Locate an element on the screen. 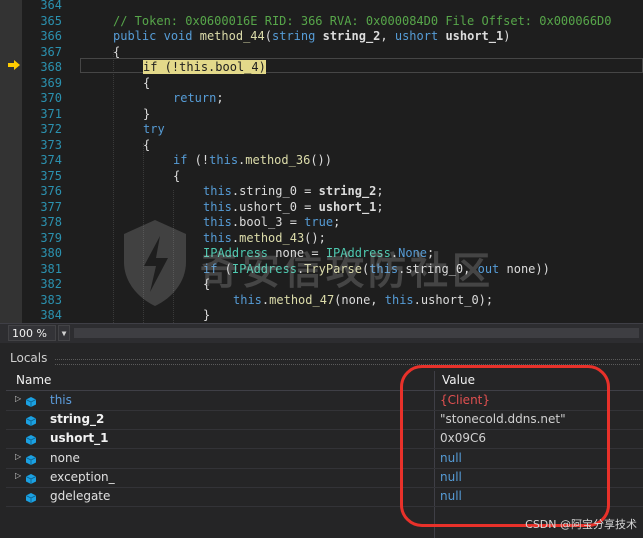 Image resolution: width=643 pixels, height=538 pixels. line-number: 365 is located at coordinates (51, 20).